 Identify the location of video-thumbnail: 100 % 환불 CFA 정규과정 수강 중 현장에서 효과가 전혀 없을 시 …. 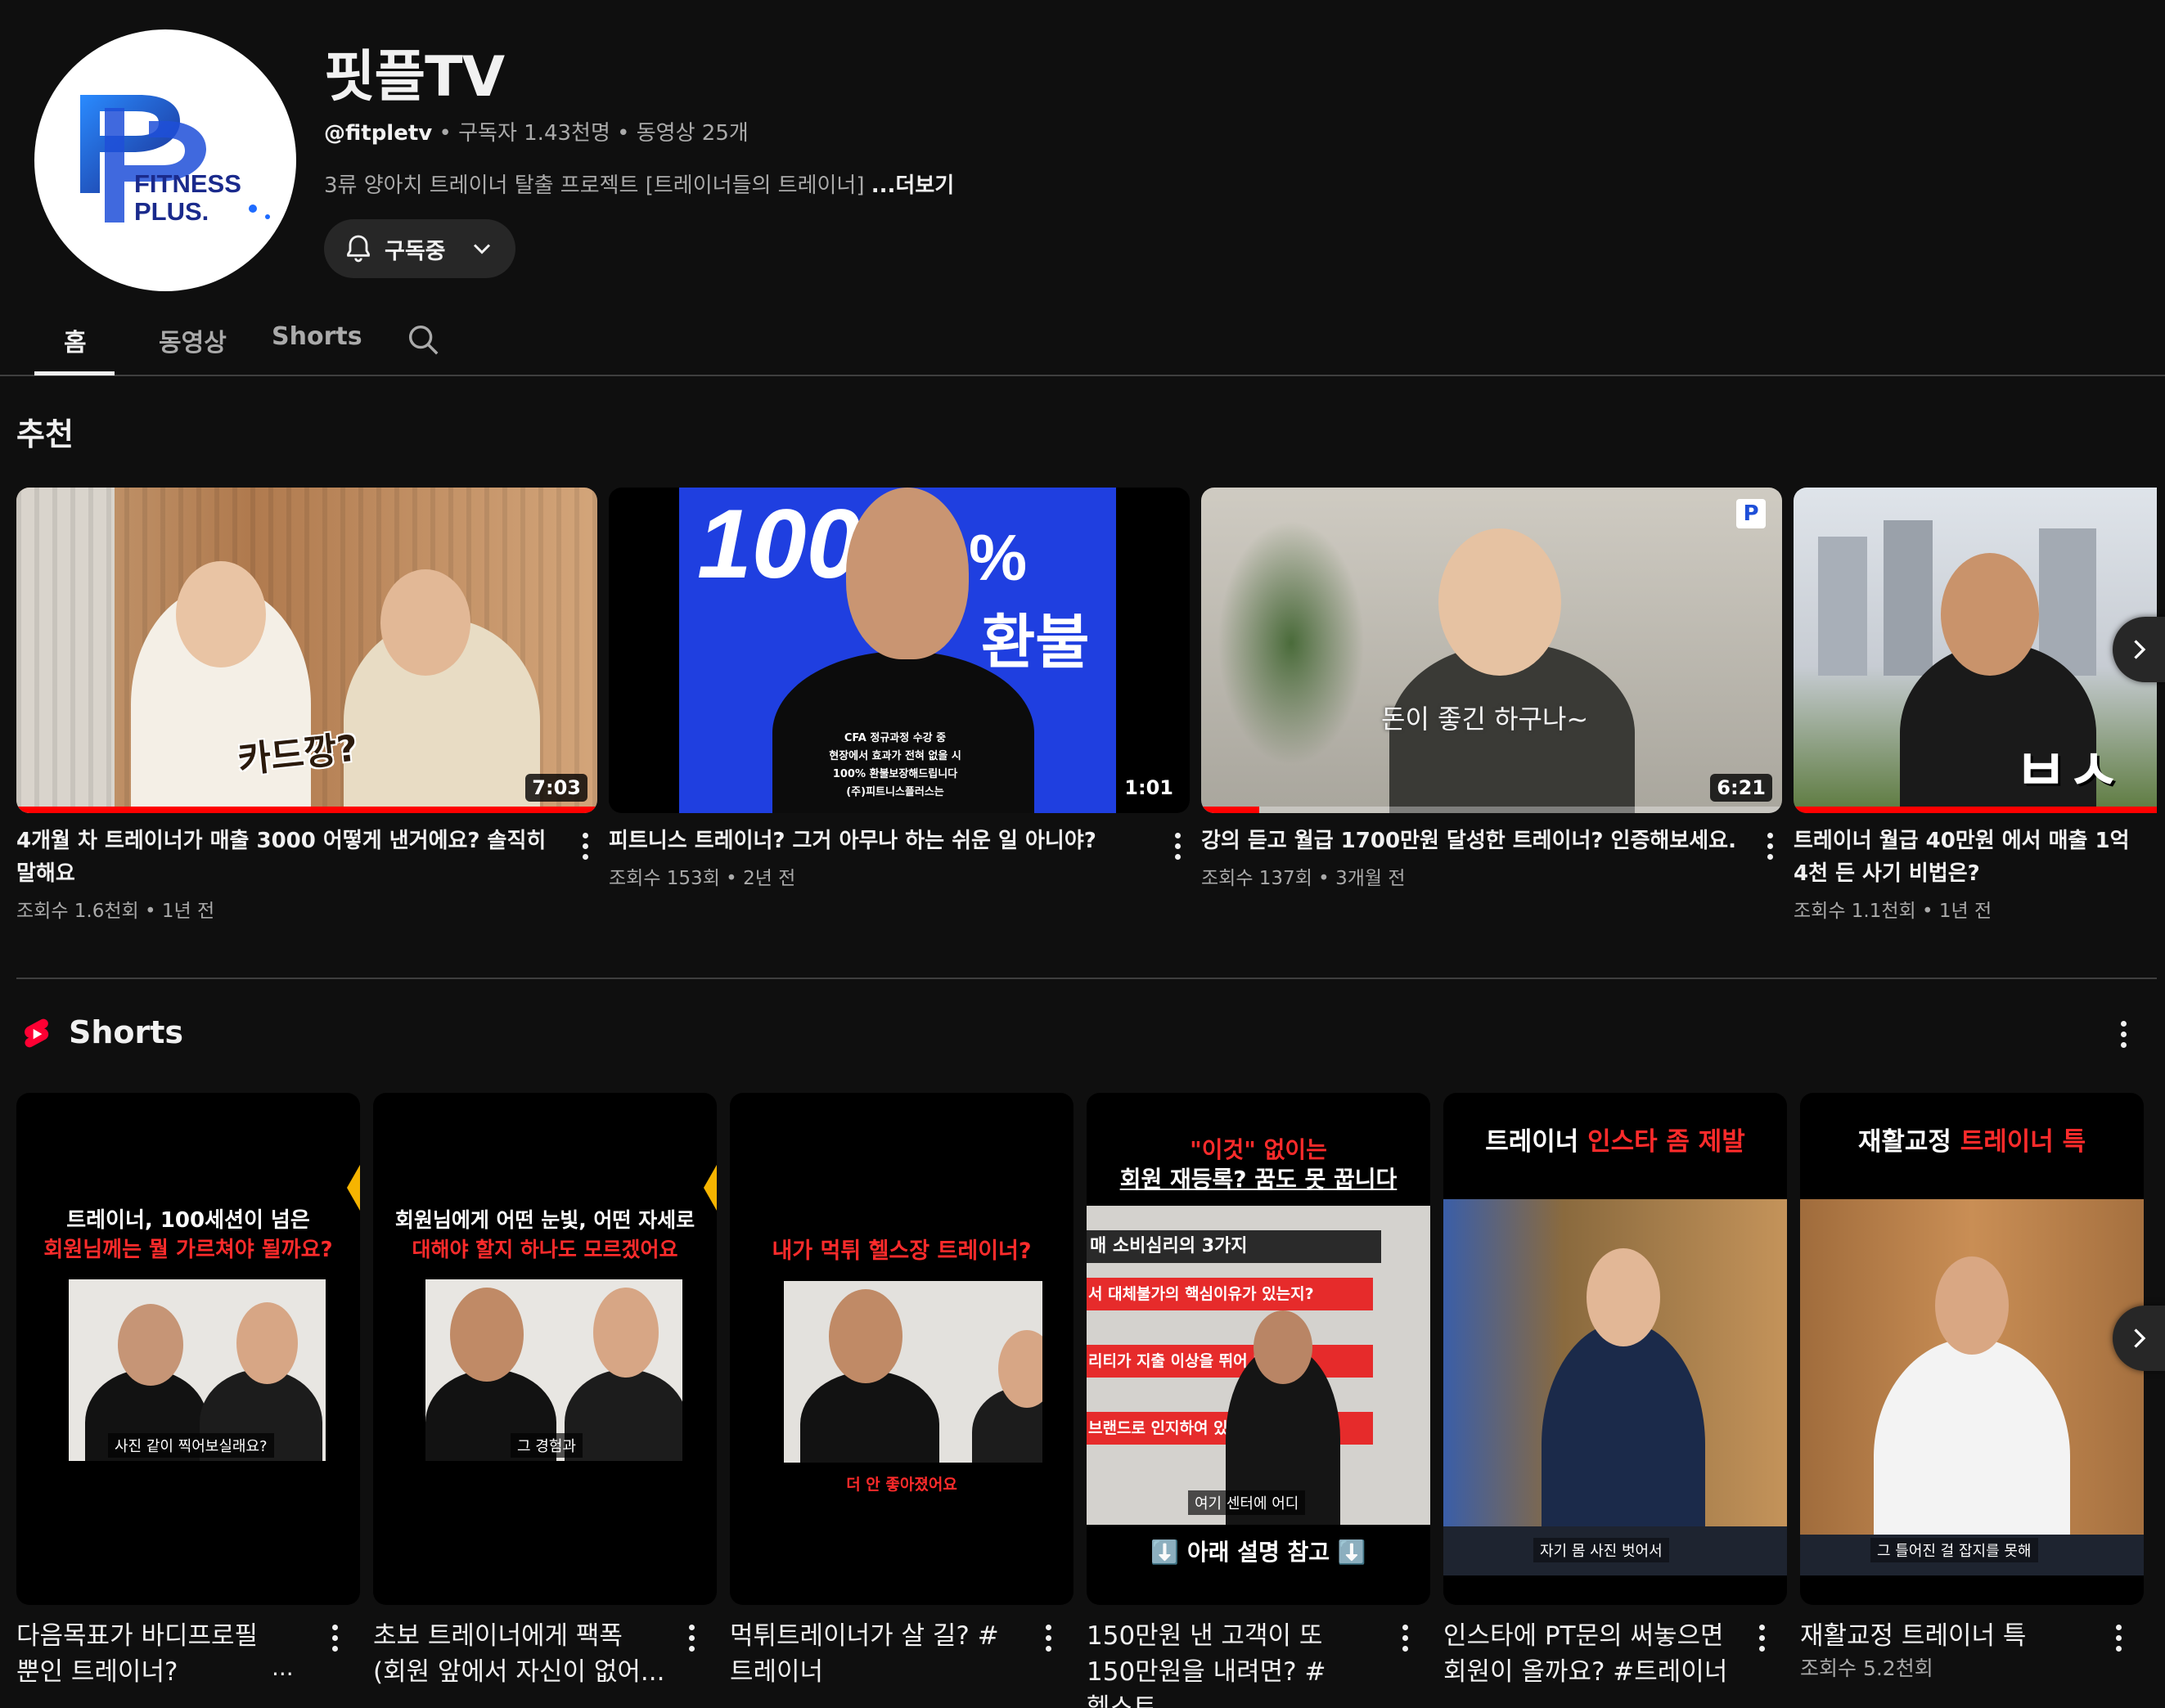
(899, 650).